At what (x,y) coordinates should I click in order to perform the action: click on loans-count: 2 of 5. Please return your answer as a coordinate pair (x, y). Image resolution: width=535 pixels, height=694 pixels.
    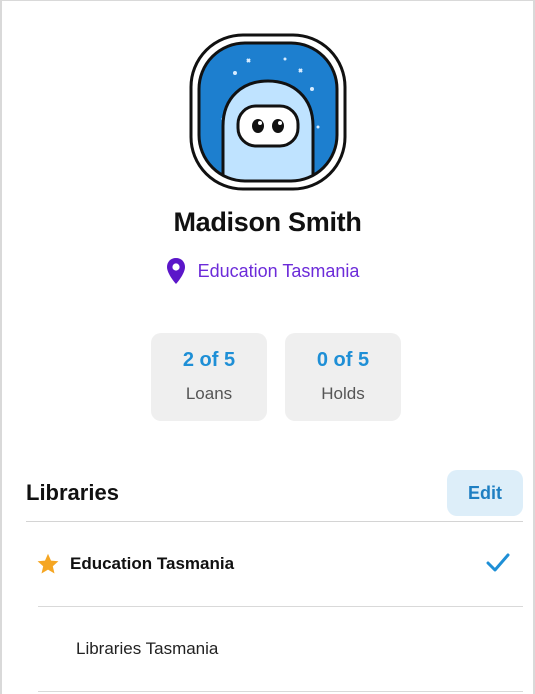
    Looking at the image, I should click on (209, 360).